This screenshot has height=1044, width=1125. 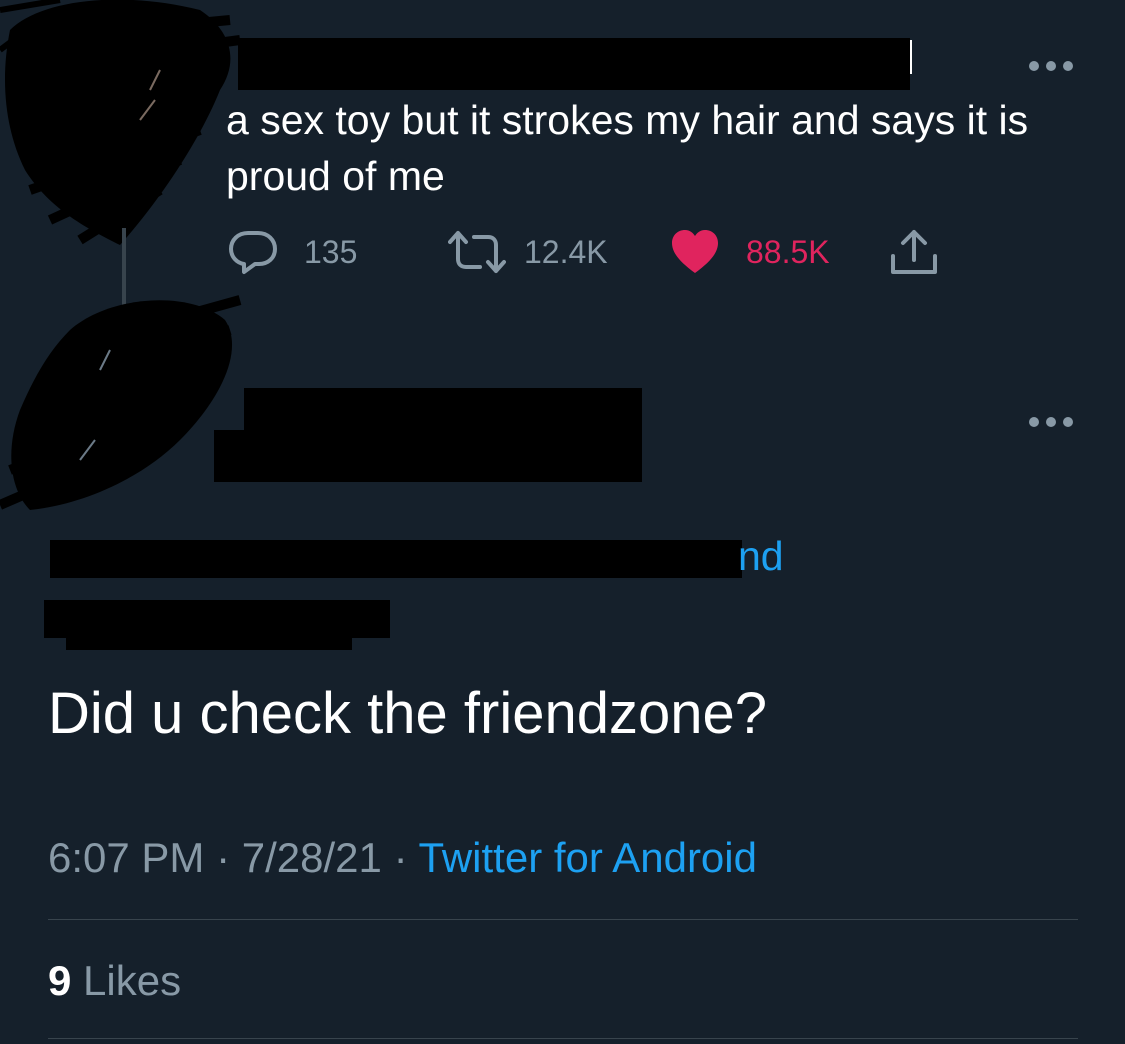 I want to click on retweet-button: 12.4K, so click(x=528, y=252).